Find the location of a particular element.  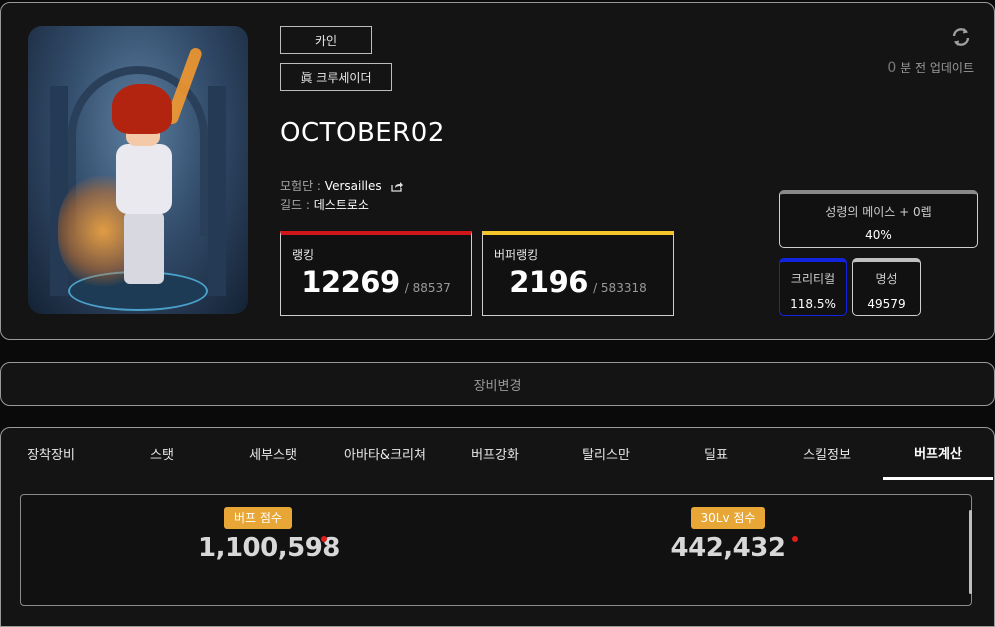

buff-score-dot is located at coordinates (324, 539).